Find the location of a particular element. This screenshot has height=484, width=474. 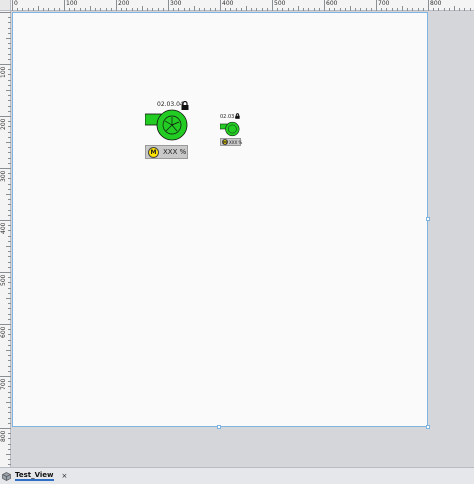

resize-handle-right is located at coordinates (428, 219).